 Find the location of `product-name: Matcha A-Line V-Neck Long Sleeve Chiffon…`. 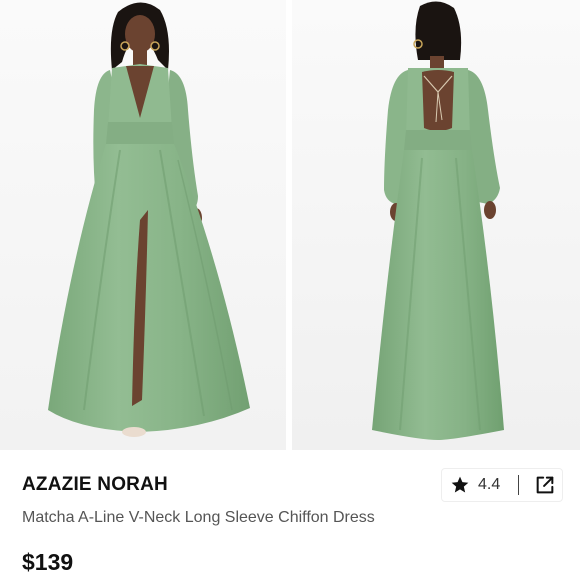

product-name: Matcha A-Line V-Neck Long Sleeve Chiffon… is located at coordinates (198, 518).